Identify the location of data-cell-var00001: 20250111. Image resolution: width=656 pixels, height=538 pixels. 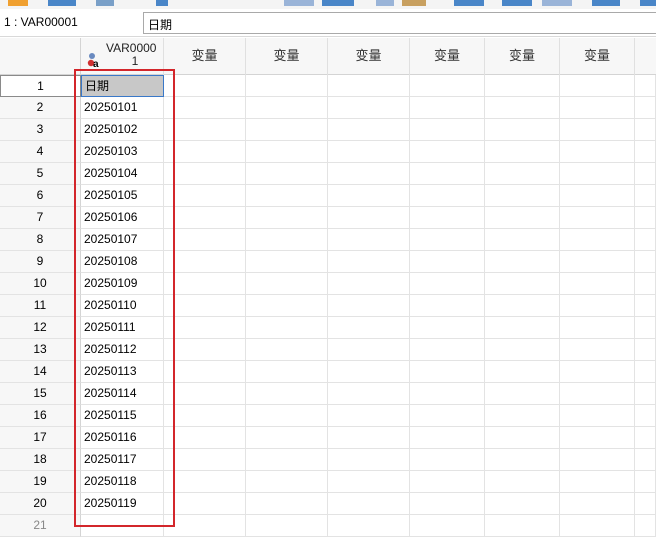
(122, 328).